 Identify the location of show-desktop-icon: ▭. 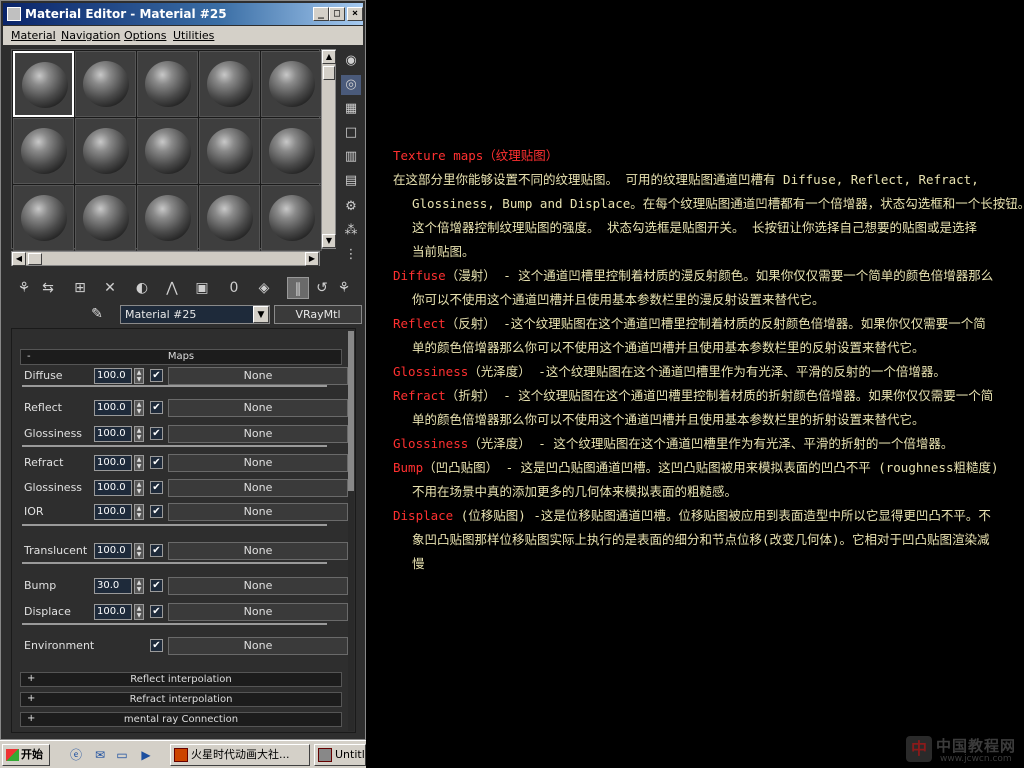
(122, 755).